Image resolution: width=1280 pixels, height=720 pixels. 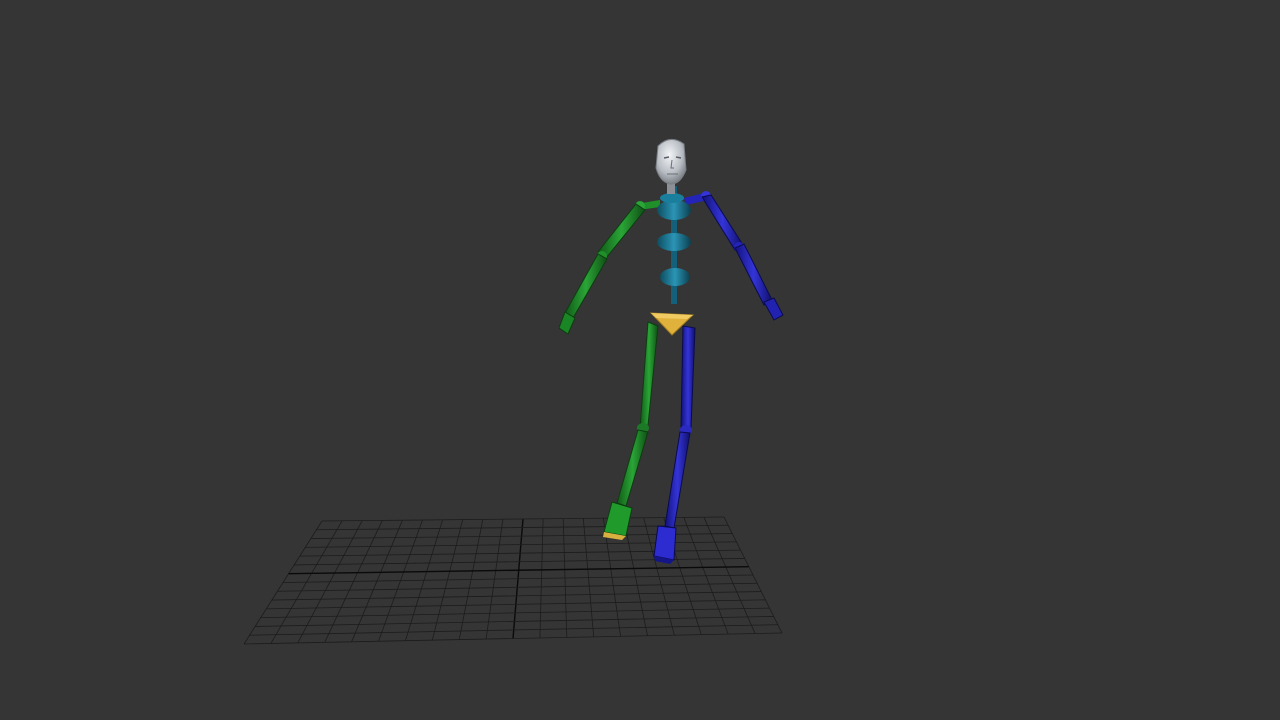 I want to click on head, so click(x=671, y=162).